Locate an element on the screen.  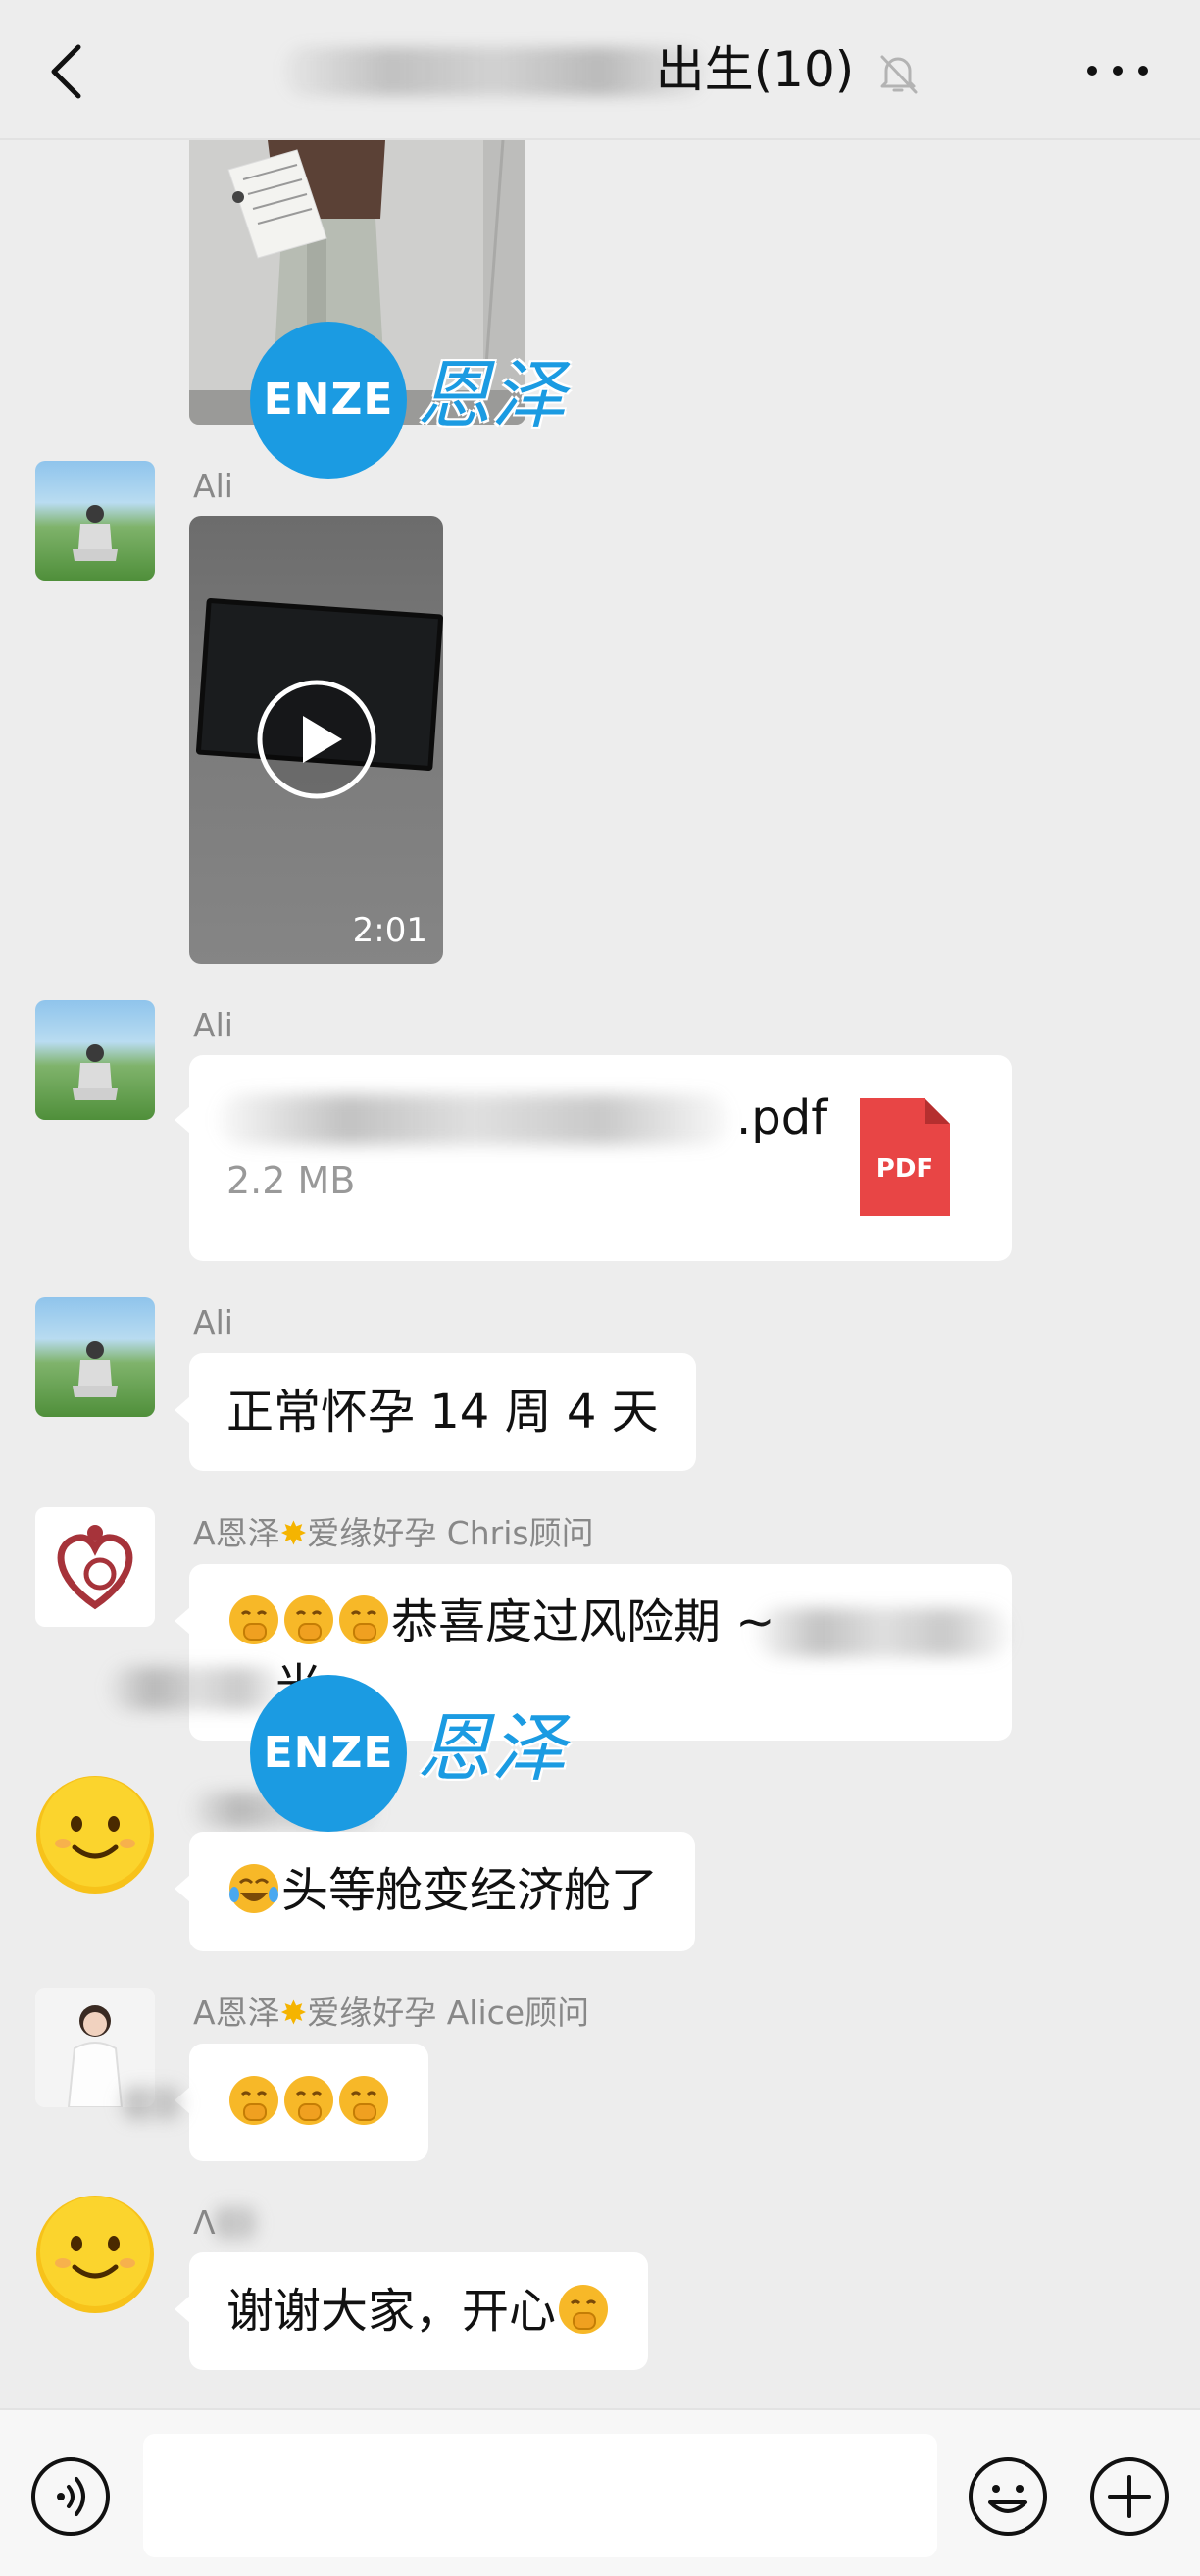
bell-slash-icon is located at coordinates (899, 74).